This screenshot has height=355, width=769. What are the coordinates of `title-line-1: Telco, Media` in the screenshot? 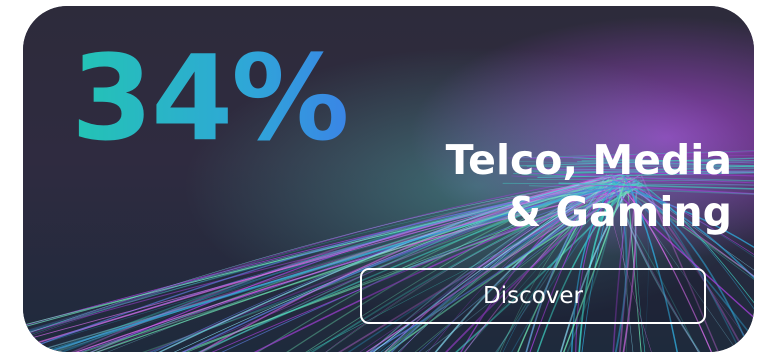 It's located at (588, 160).